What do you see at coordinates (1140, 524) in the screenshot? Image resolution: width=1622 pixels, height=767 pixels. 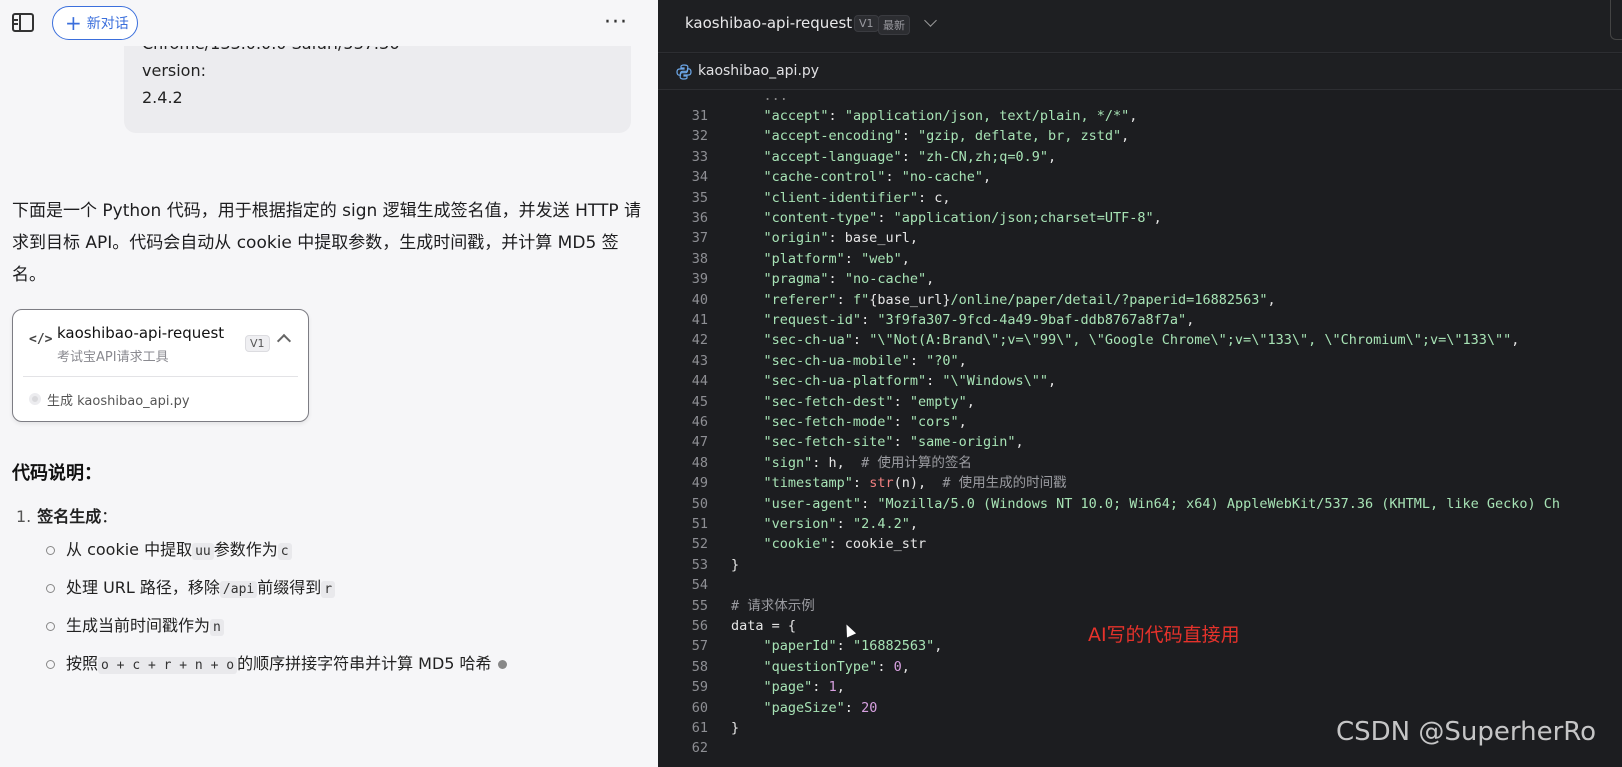 I see `code-line: 51 "version": "2.4.2",` at bounding box center [1140, 524].